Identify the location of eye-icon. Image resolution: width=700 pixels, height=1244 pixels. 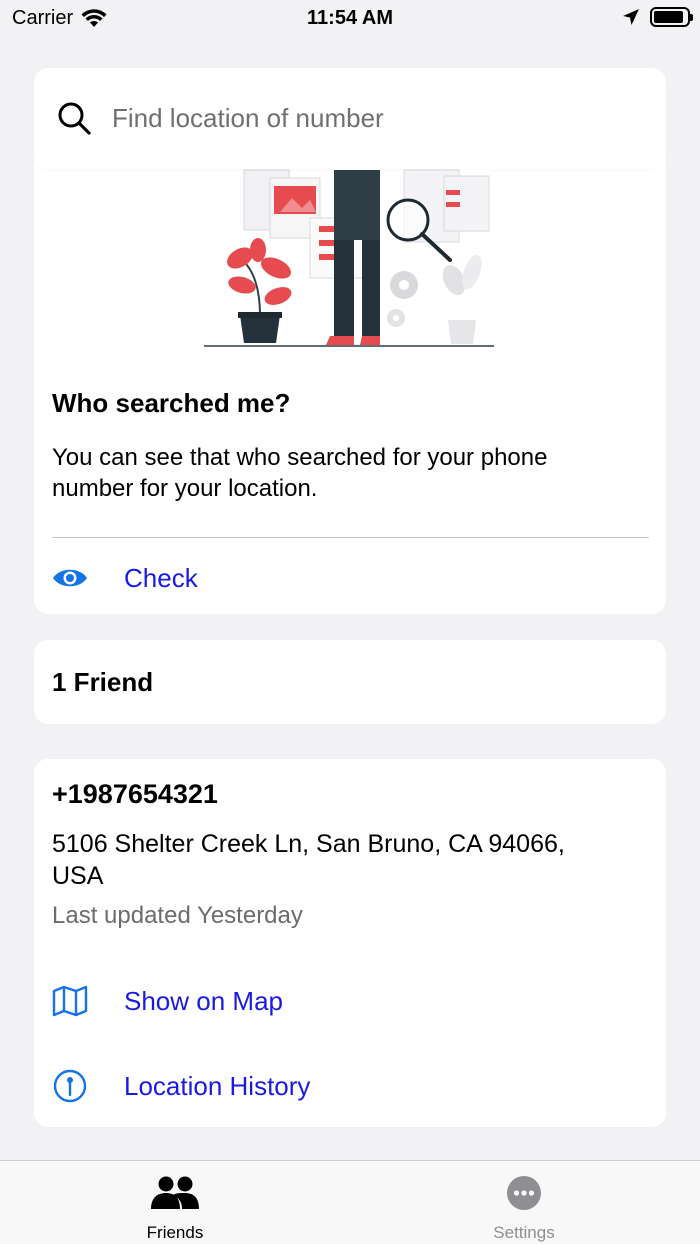
(70, 578).